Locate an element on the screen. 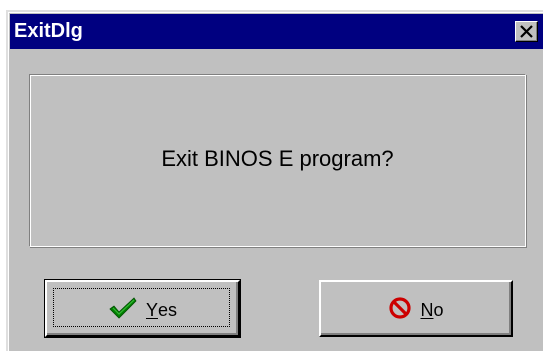 Image resolution: width=543 pixels, height=351 pixels. close-button is located at coordinates (526, 31).